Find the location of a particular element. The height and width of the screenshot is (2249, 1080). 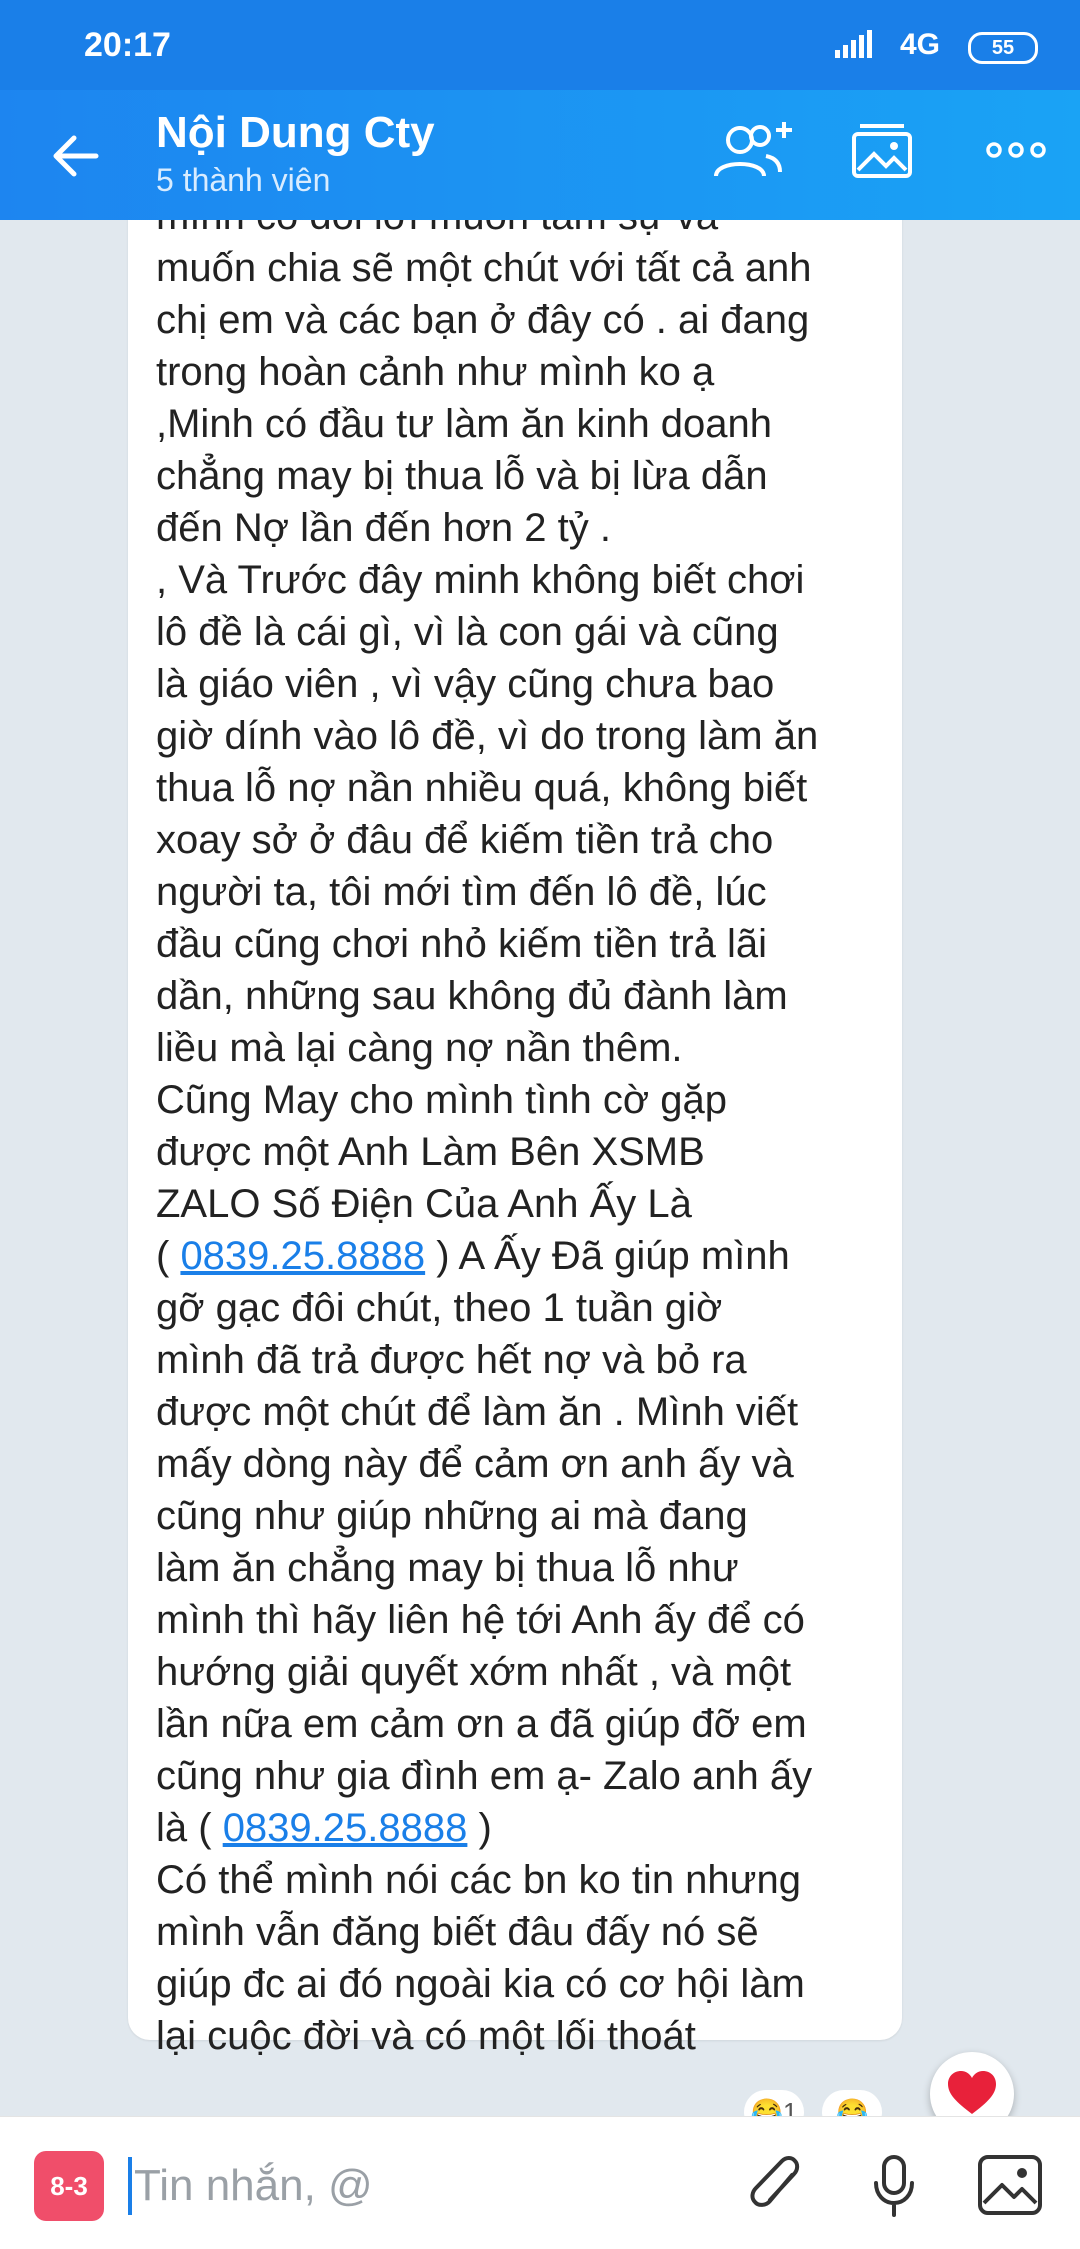

reaction-emoji: 😂 is located at coordinates (852, 2103).